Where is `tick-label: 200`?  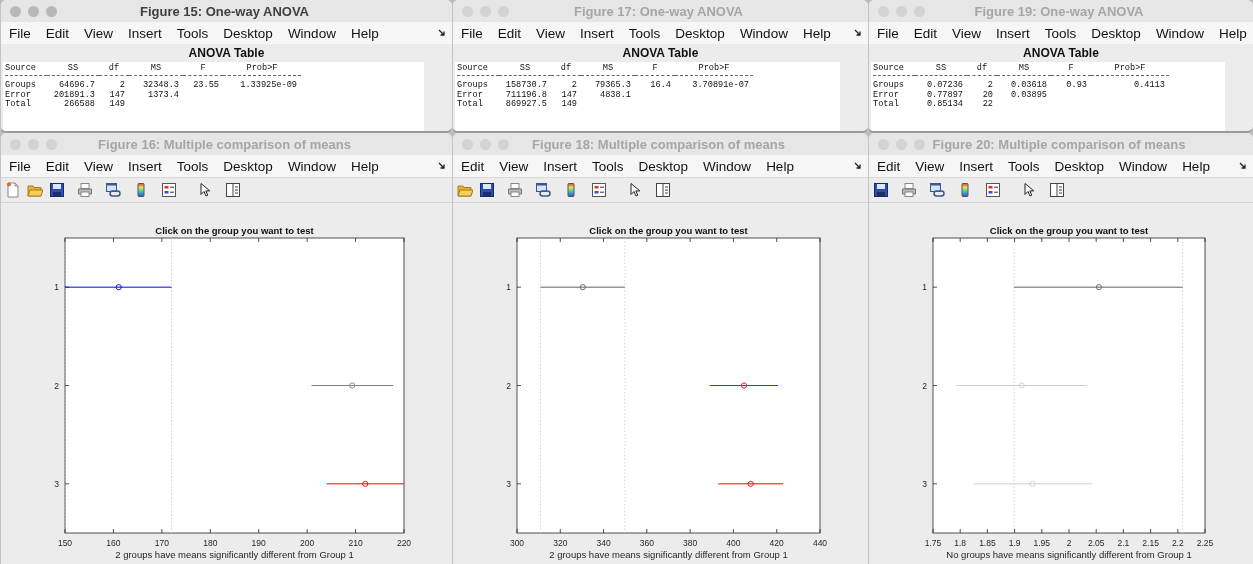
tick-label: 200 is located at coordinates (307, 543).